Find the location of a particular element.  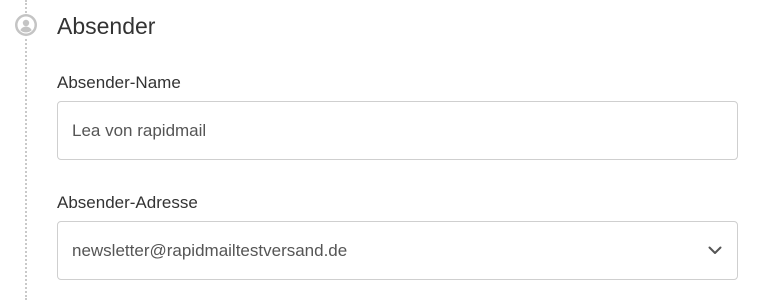

section-title: Absender is located at coordinates (106, 26).